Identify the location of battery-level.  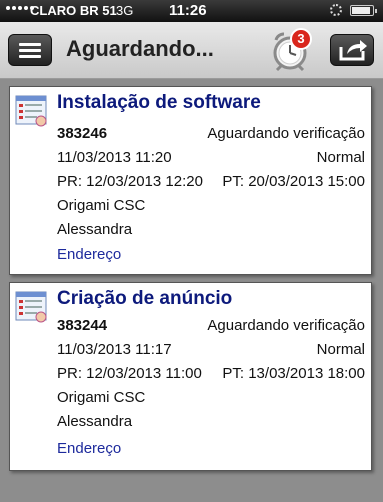
(361, 10).